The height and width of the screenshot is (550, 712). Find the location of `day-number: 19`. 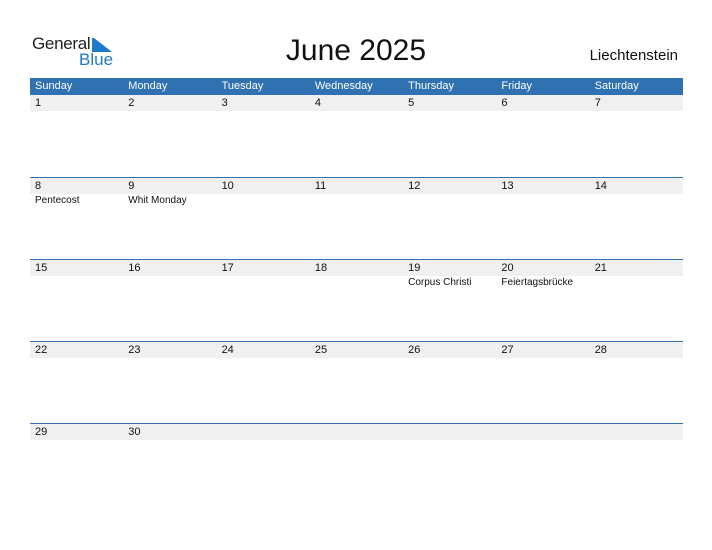

day-number: 19 is located at coordinates (414, 268).